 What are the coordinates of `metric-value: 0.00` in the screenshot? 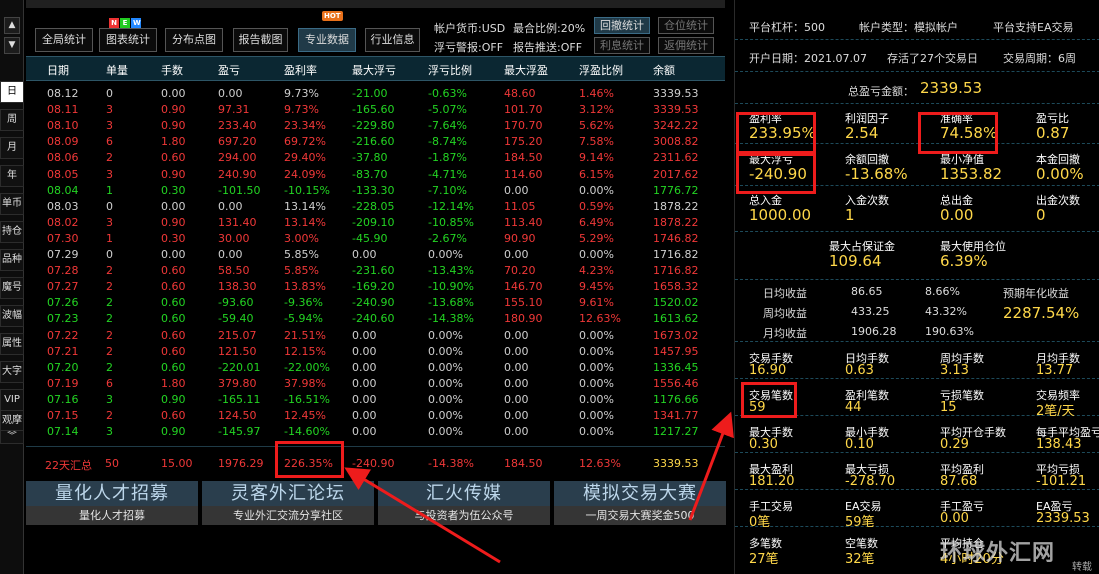 It's located at (957, 215).